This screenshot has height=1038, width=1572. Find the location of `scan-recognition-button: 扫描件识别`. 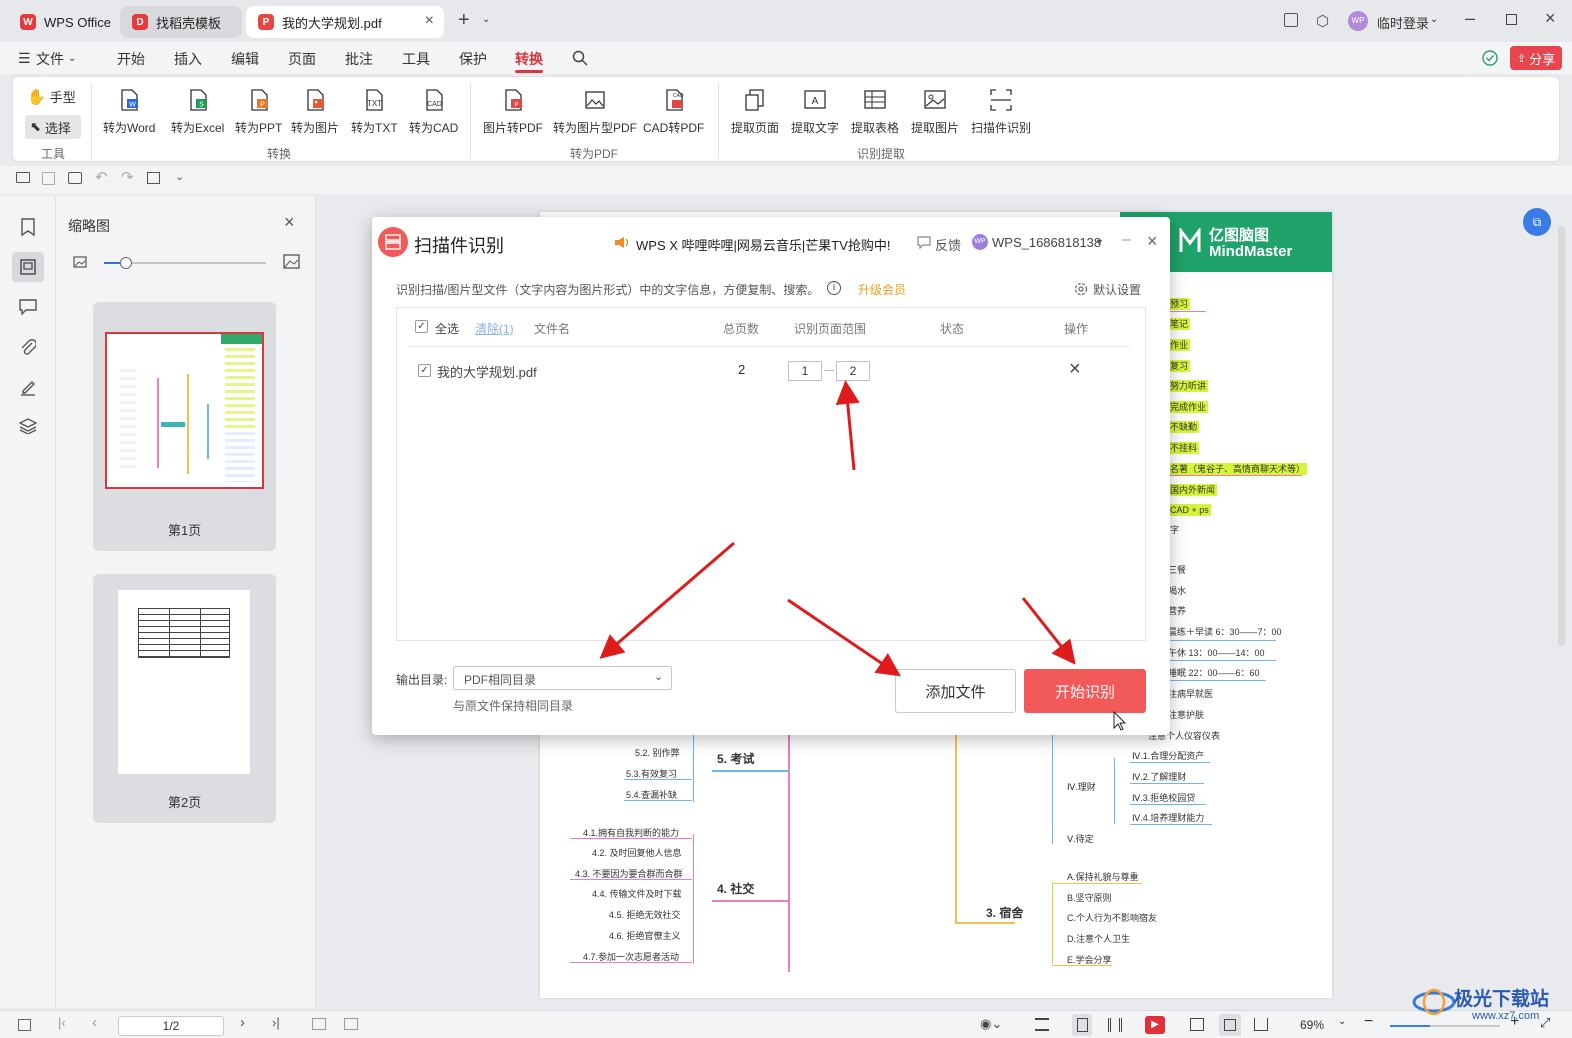

scan-recognition-button: 扫描件识别 is located at coordinates (1001, 111).